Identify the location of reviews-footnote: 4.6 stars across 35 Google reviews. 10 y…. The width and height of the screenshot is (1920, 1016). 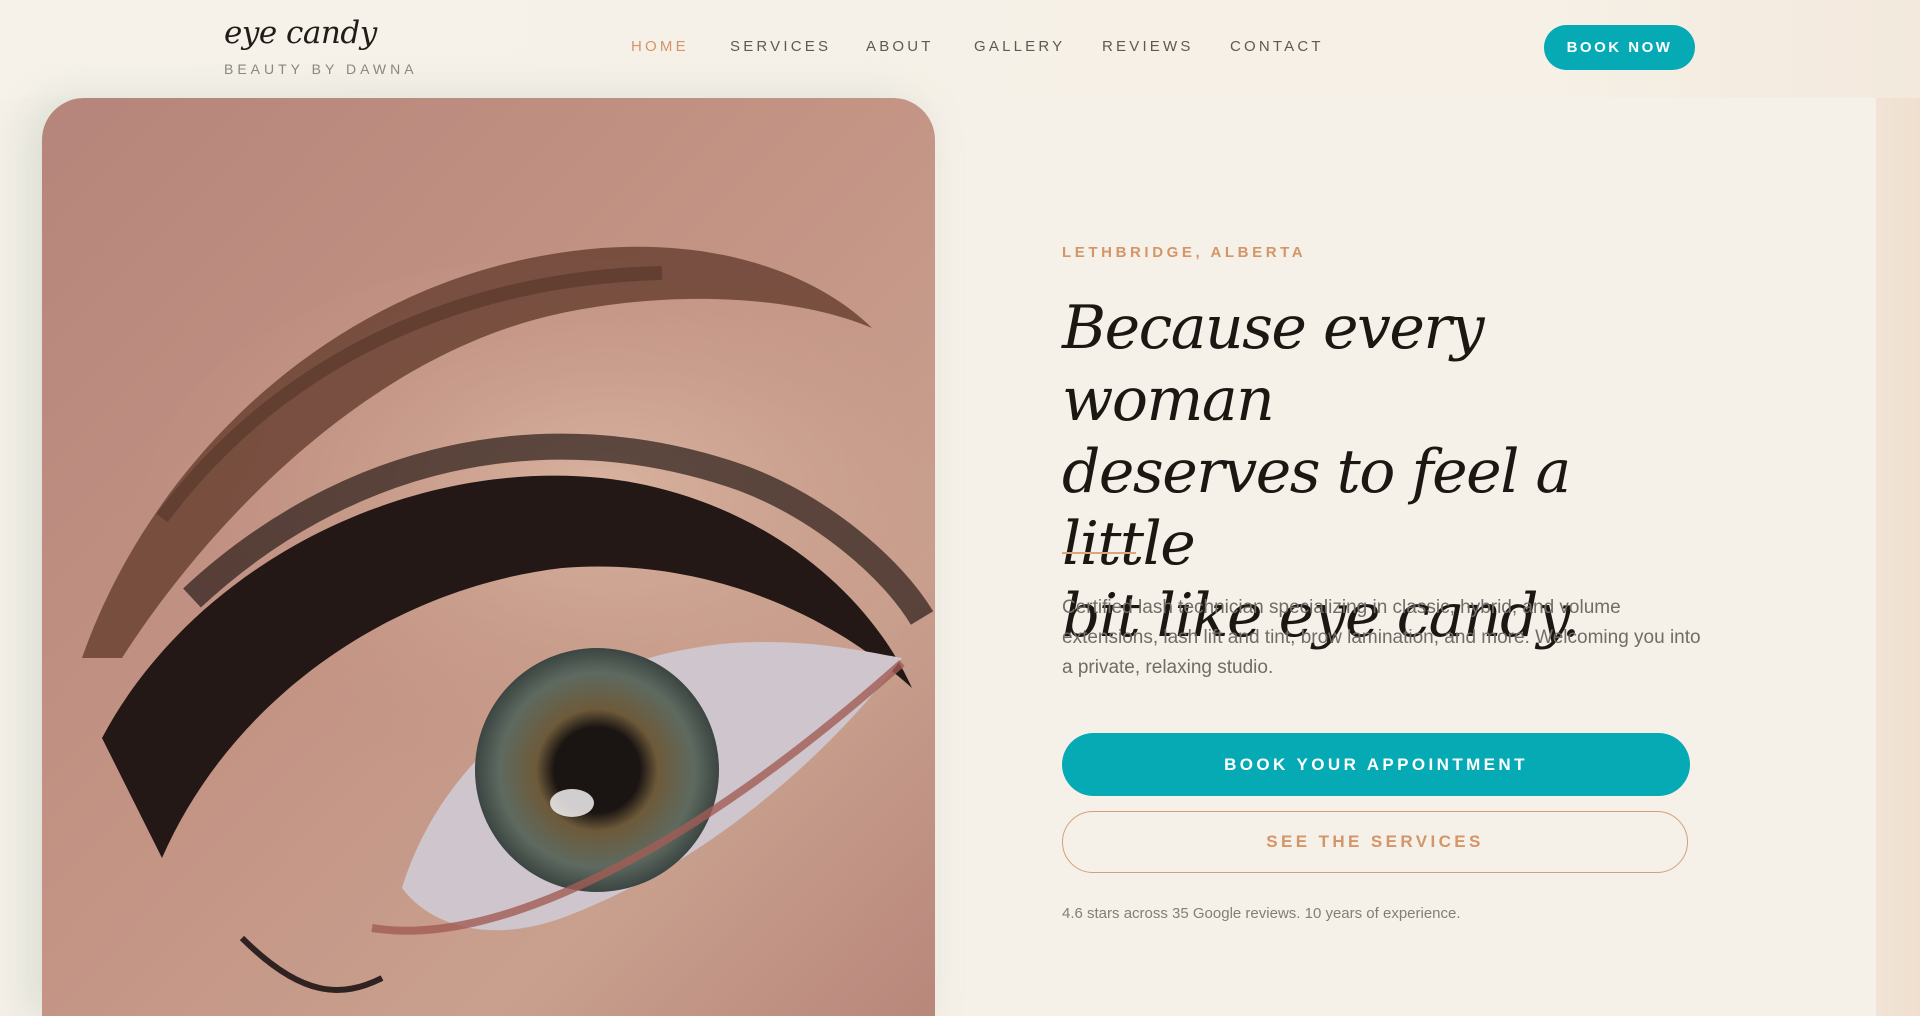
(1261, 913).